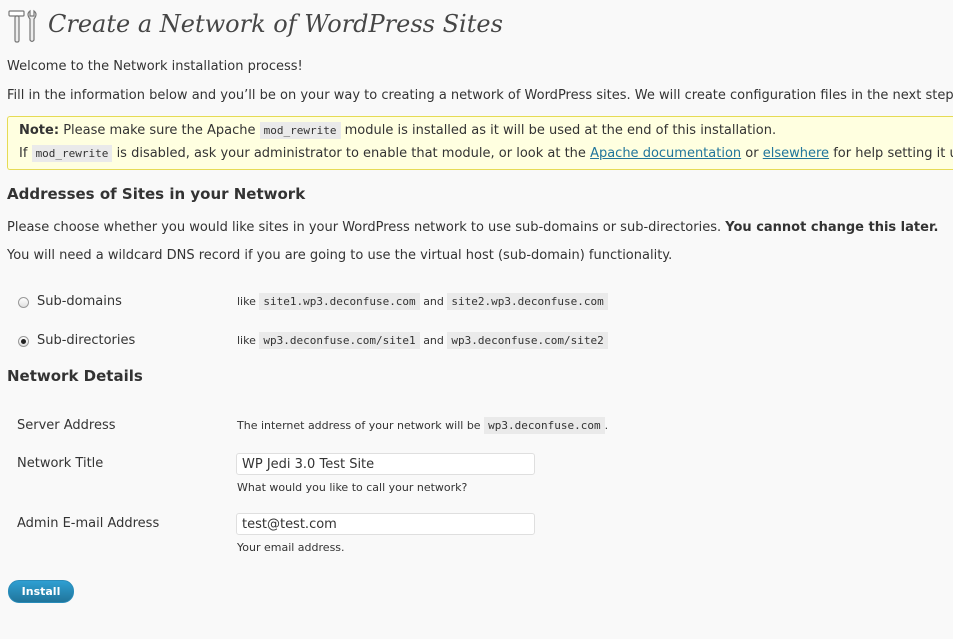  Describe the element at coordinates (41, 591) in the screenshot. I see `install-button: Install` at that location.